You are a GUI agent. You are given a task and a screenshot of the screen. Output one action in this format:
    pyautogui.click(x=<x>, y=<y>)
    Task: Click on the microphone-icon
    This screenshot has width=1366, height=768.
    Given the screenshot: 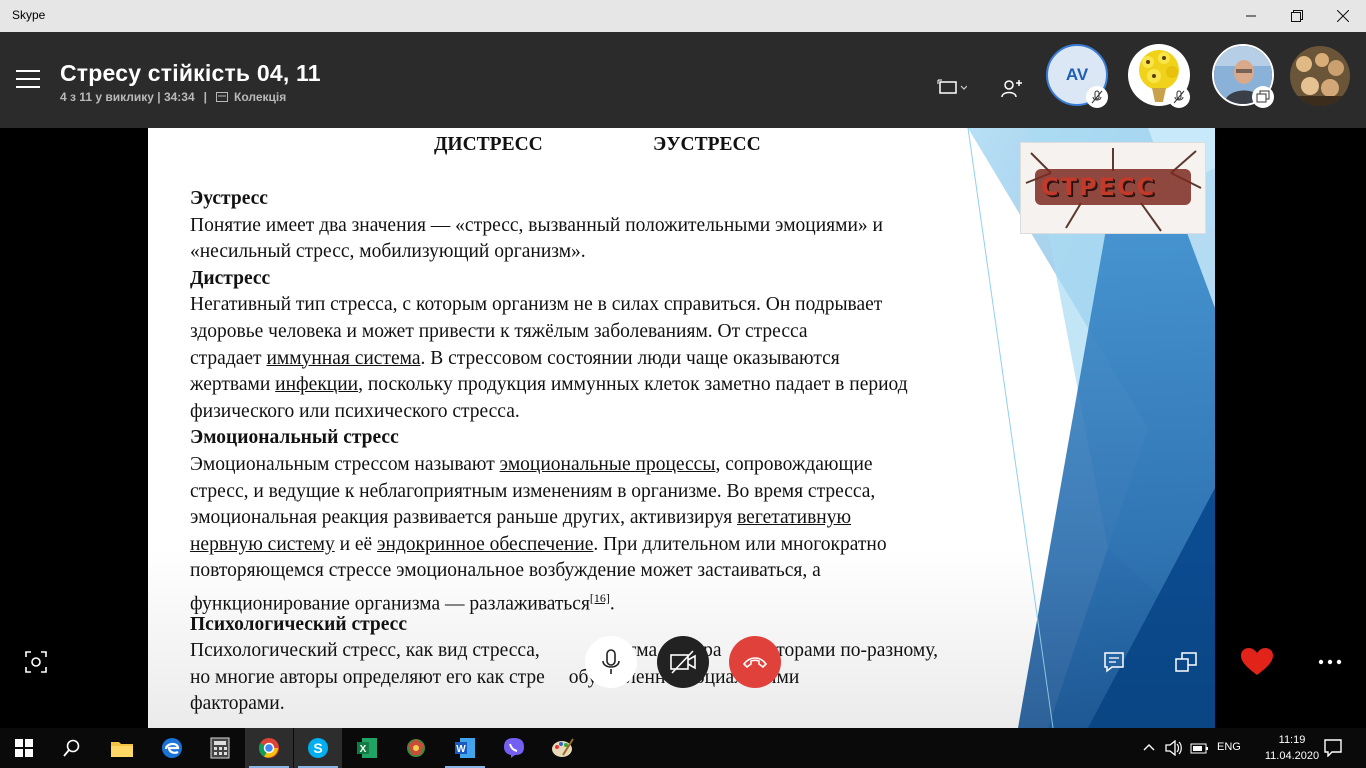 What is the action you would take?
    pyautogui.click(x=611, y=661)
    